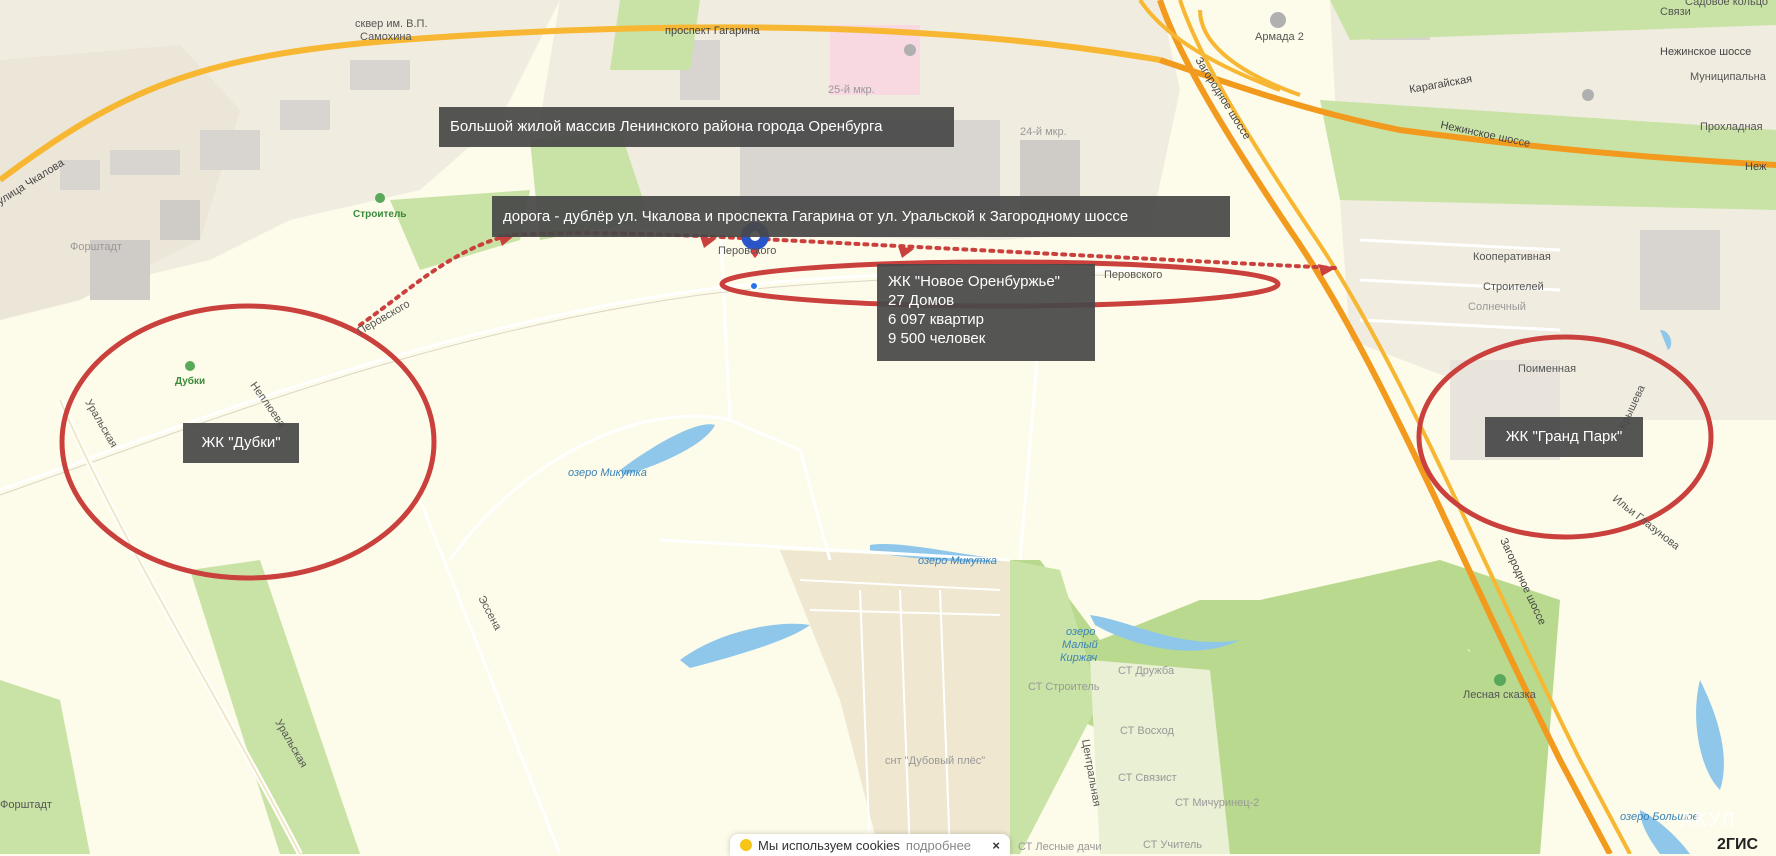  Describe the element at coordinates (937, 338) in the screenshot. I see `novoe-people: 9 500 человек` at that location.